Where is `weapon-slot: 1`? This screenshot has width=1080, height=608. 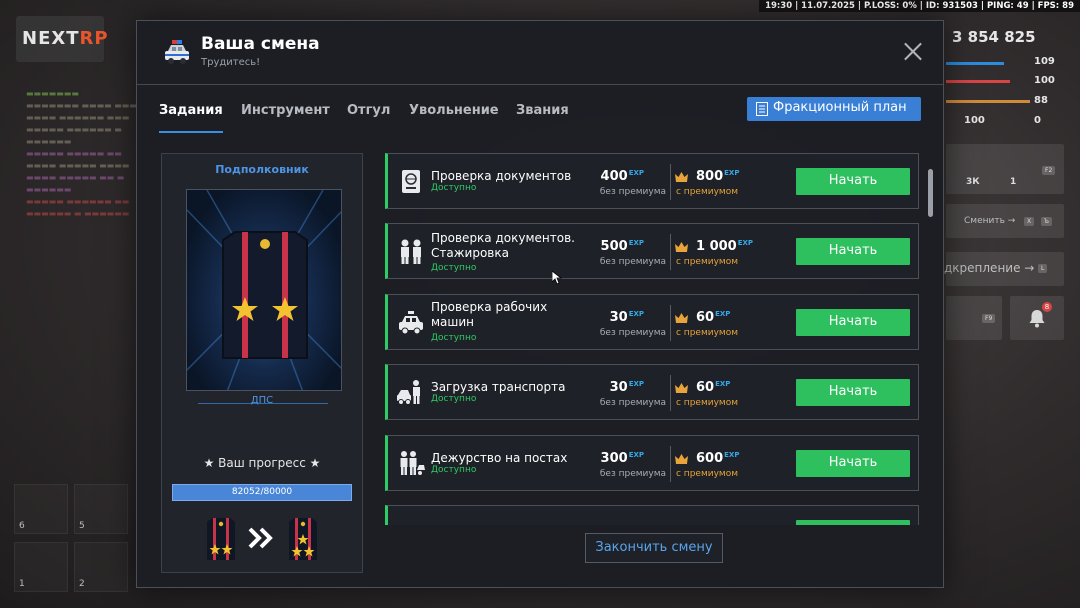
weapon-slot: 1 is located at coordinates (41, 567).